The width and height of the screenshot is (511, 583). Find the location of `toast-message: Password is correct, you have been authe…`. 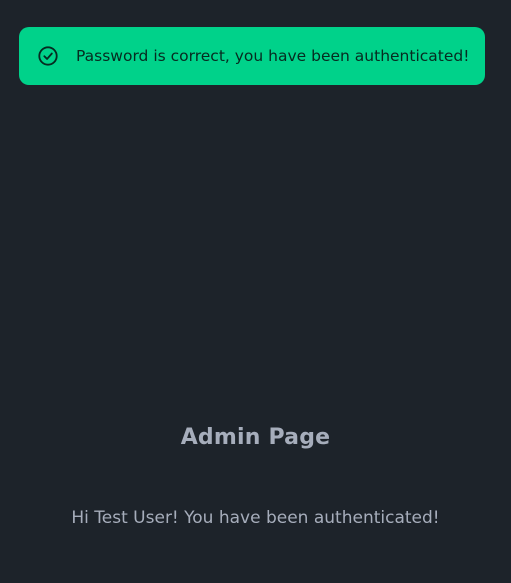

toast-message: Password is correct, you have been authe… is located at coordinates (273, 56).